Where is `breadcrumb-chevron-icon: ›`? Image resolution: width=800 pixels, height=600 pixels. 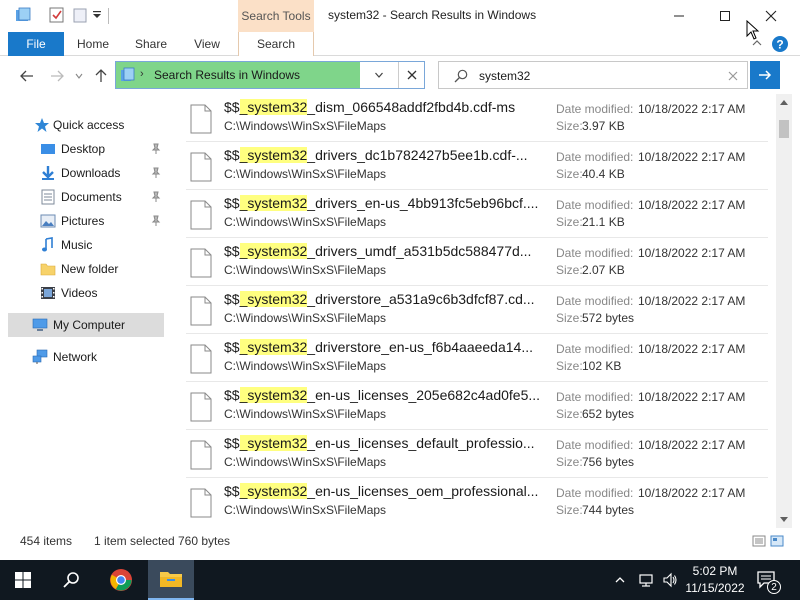 breadcrumb-chevron-icon: › is located at coordinates (142, 74).